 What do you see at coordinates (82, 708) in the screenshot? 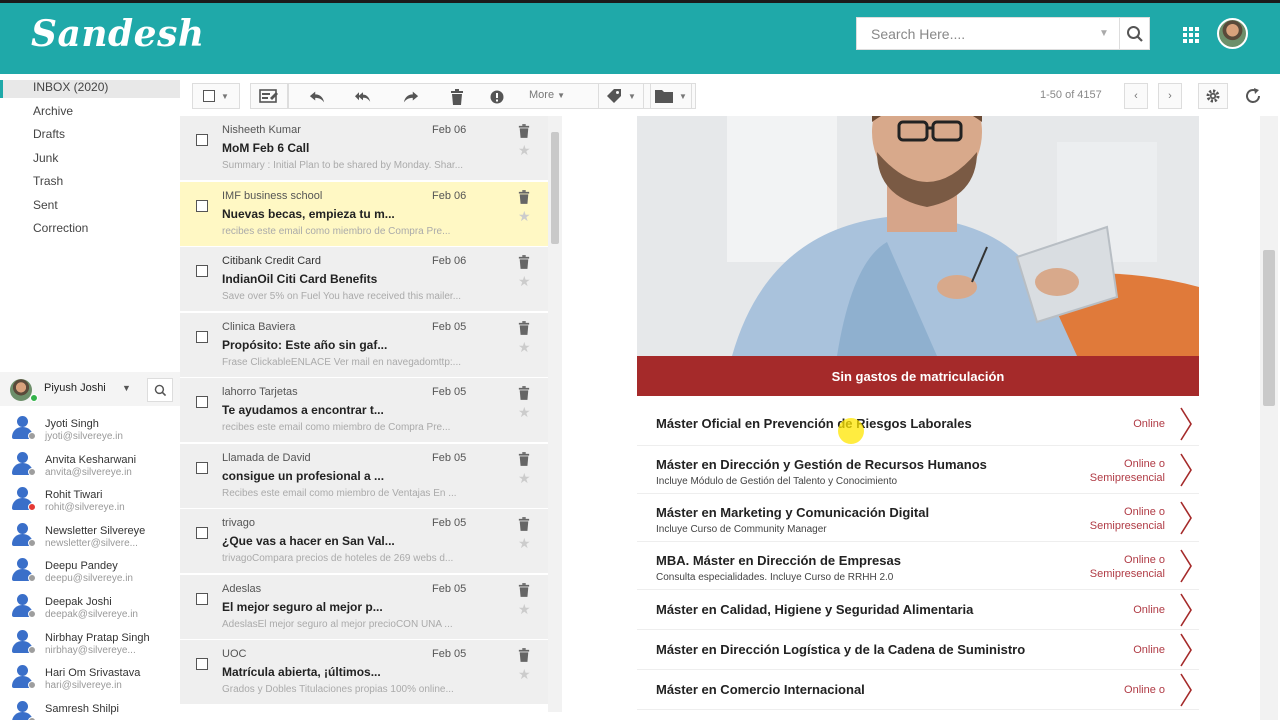
I see `contact-name: Samresh Shilpi` at bounding box center [82, 708].